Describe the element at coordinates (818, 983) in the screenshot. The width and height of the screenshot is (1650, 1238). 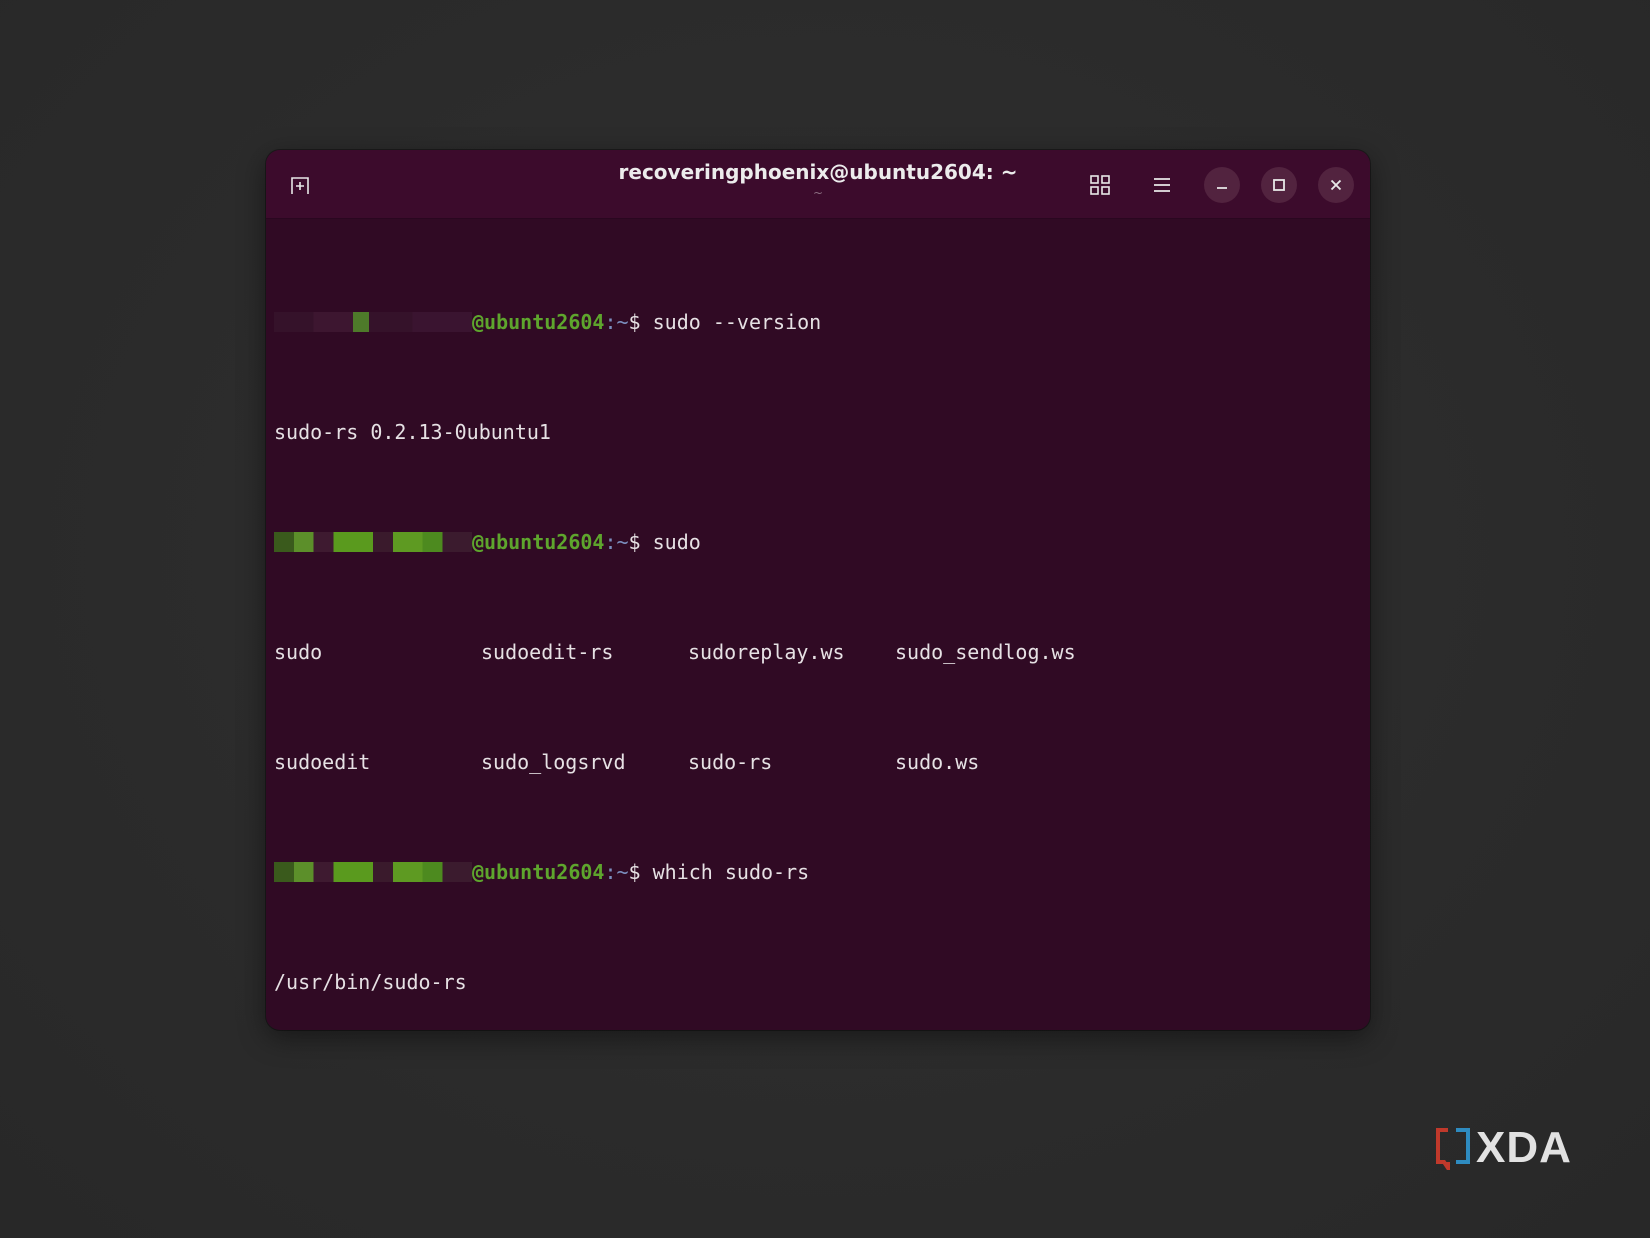
I see `terminal-line: /usr/bin/sudo-rs` at that location.